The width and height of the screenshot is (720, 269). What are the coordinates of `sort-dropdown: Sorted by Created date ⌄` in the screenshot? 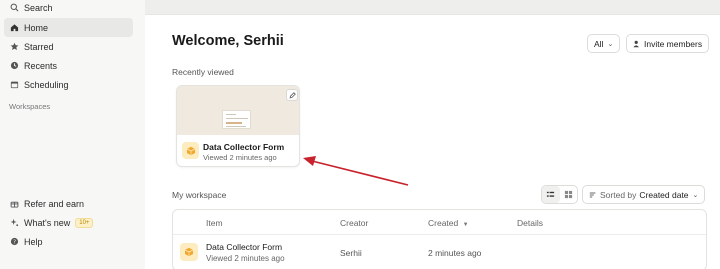 It's located at (644, 194).